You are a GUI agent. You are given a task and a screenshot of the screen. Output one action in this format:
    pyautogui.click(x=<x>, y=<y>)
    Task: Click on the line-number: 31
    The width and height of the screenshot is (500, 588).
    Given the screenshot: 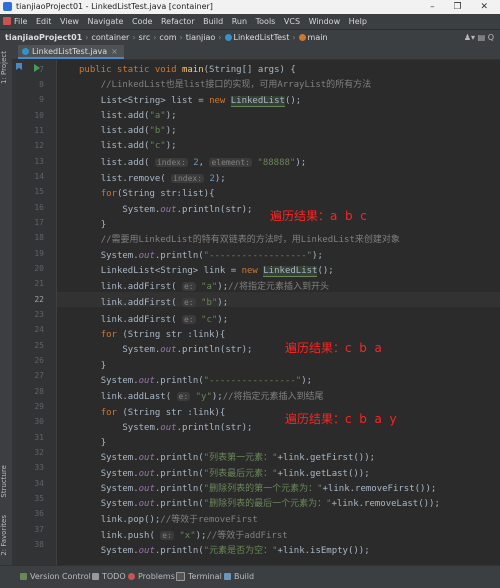 What is the action you would take?
    pyautogui.click(x=39, y=437)
    